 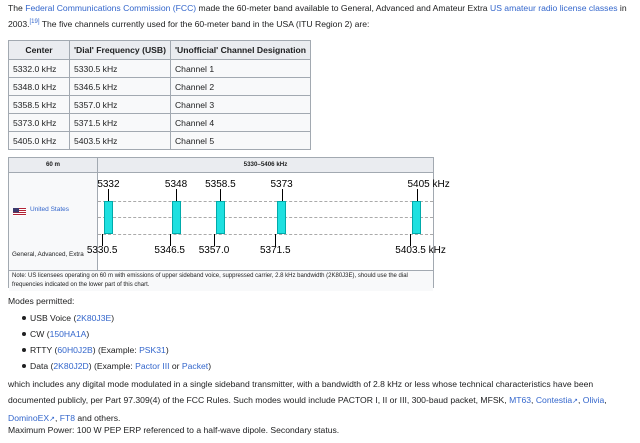 I want to click on dial-frequency-label: 5371.5, so click(x=275, y=250).